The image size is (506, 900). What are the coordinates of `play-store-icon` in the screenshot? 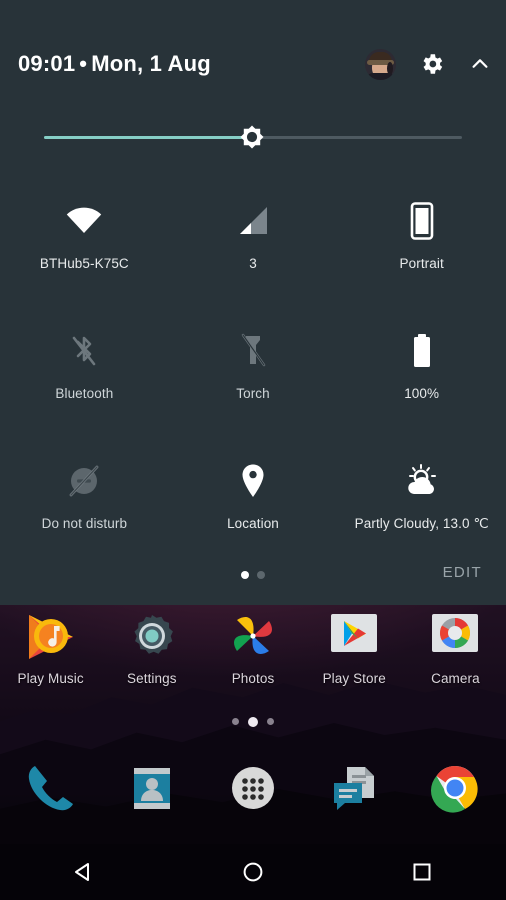 It's located at (354, 637).